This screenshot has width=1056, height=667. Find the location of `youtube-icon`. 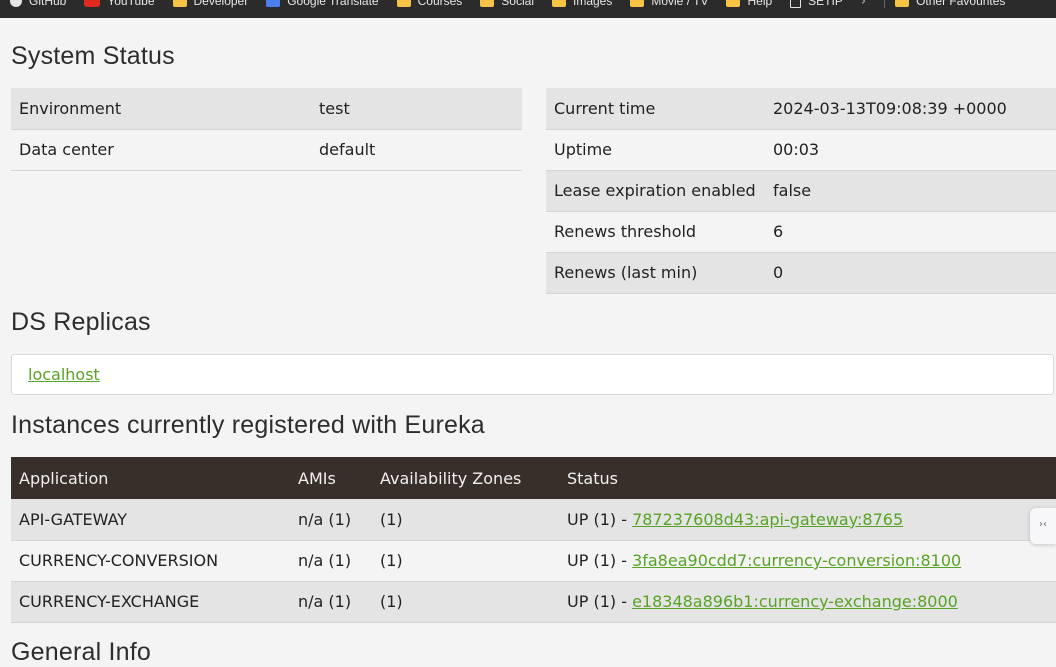

youtube-icon is located at coordinates (92, 3).